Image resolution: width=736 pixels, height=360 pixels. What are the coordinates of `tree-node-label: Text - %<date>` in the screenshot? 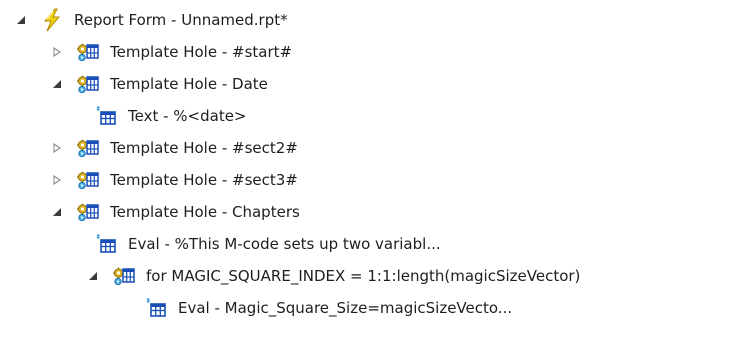 It's located at (187, 116).